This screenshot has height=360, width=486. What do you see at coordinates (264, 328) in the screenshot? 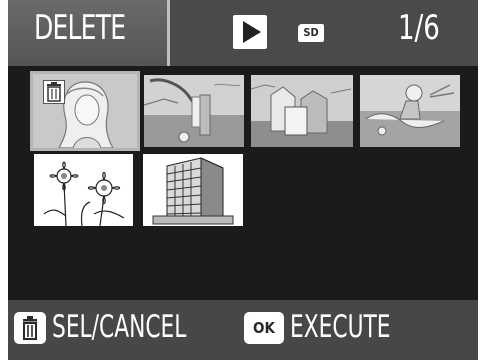
I see `ok-button-icon: OK` at bounding box center [264, 328].